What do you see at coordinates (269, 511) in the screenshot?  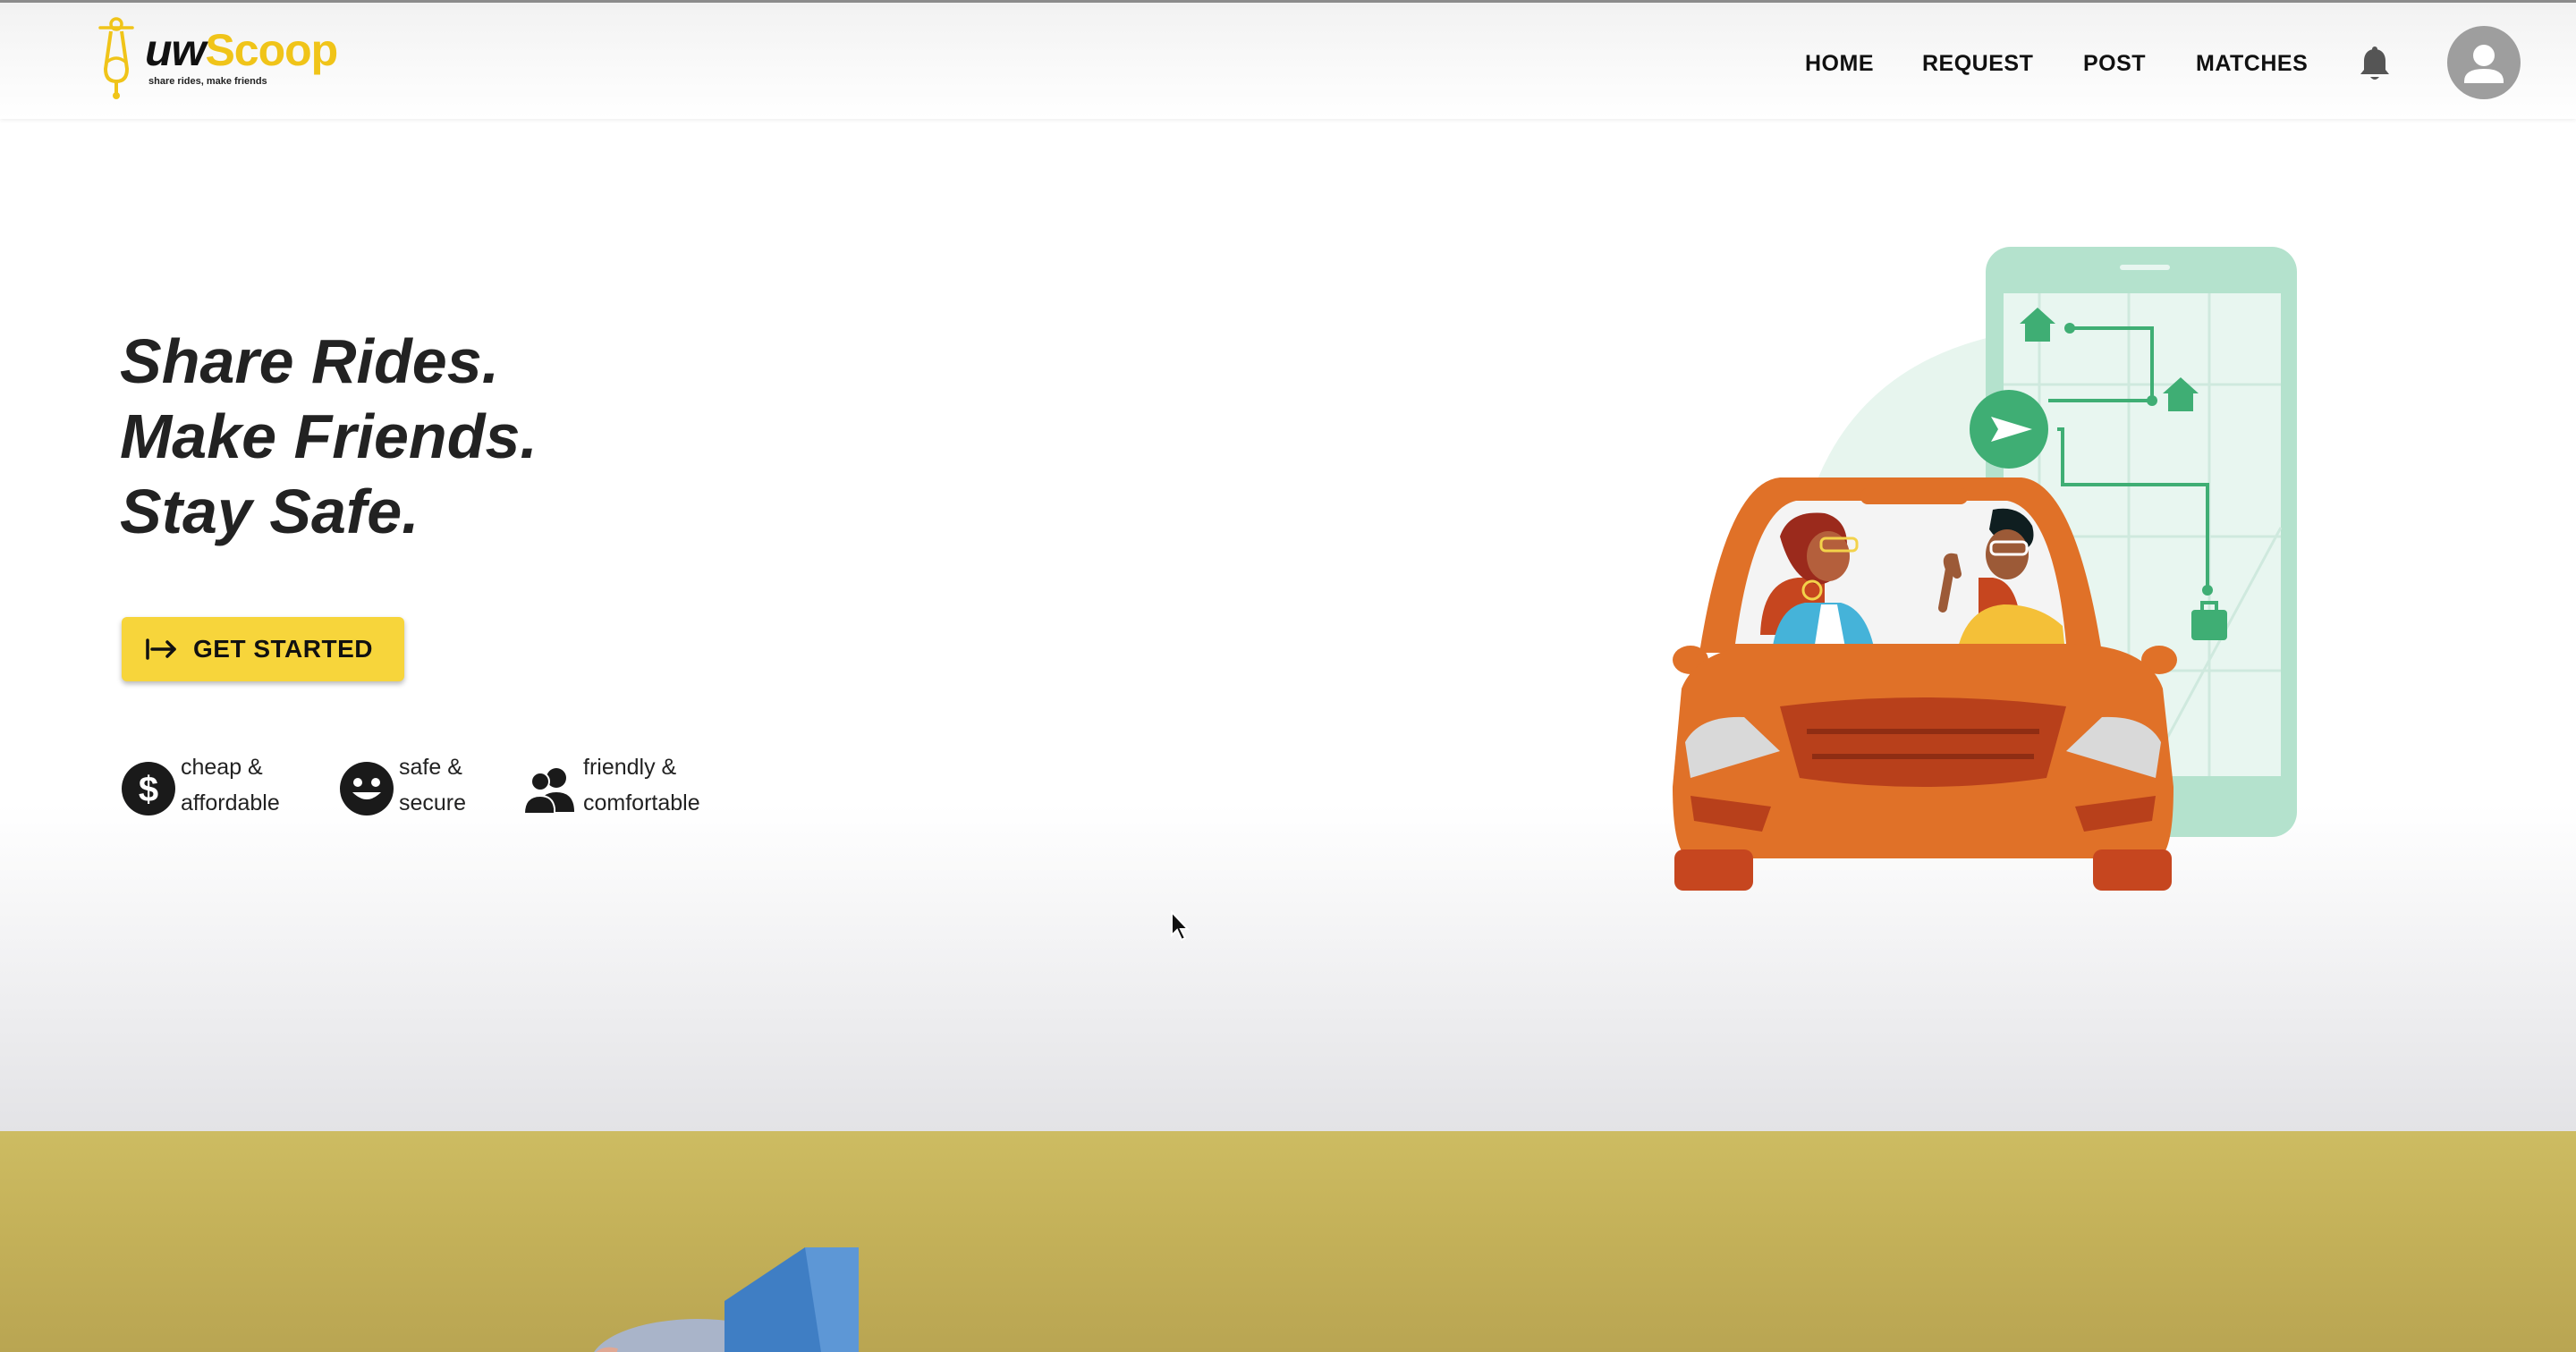 I see `headline-line-3: Stay Safe.` at bounding box center [269, 511].